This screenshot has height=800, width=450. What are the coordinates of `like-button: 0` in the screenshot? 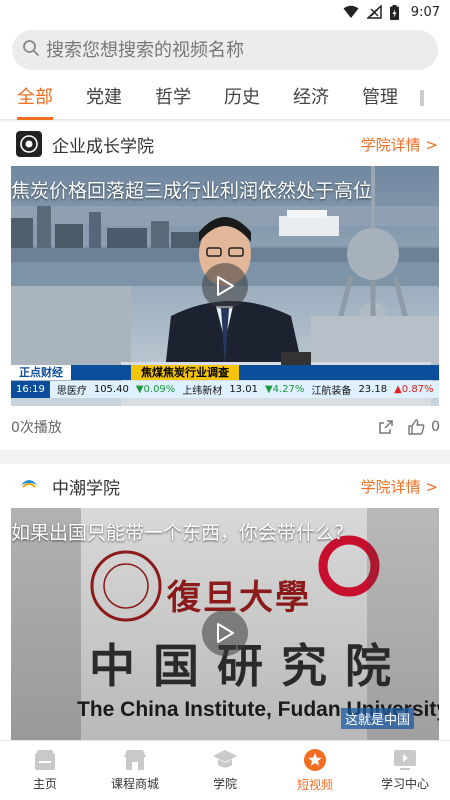 It's located at (424, 427).